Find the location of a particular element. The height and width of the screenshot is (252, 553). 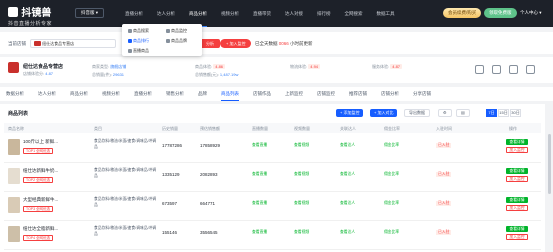

dd-item-ranking: 商品排行 is located at coordinates (138, 41).